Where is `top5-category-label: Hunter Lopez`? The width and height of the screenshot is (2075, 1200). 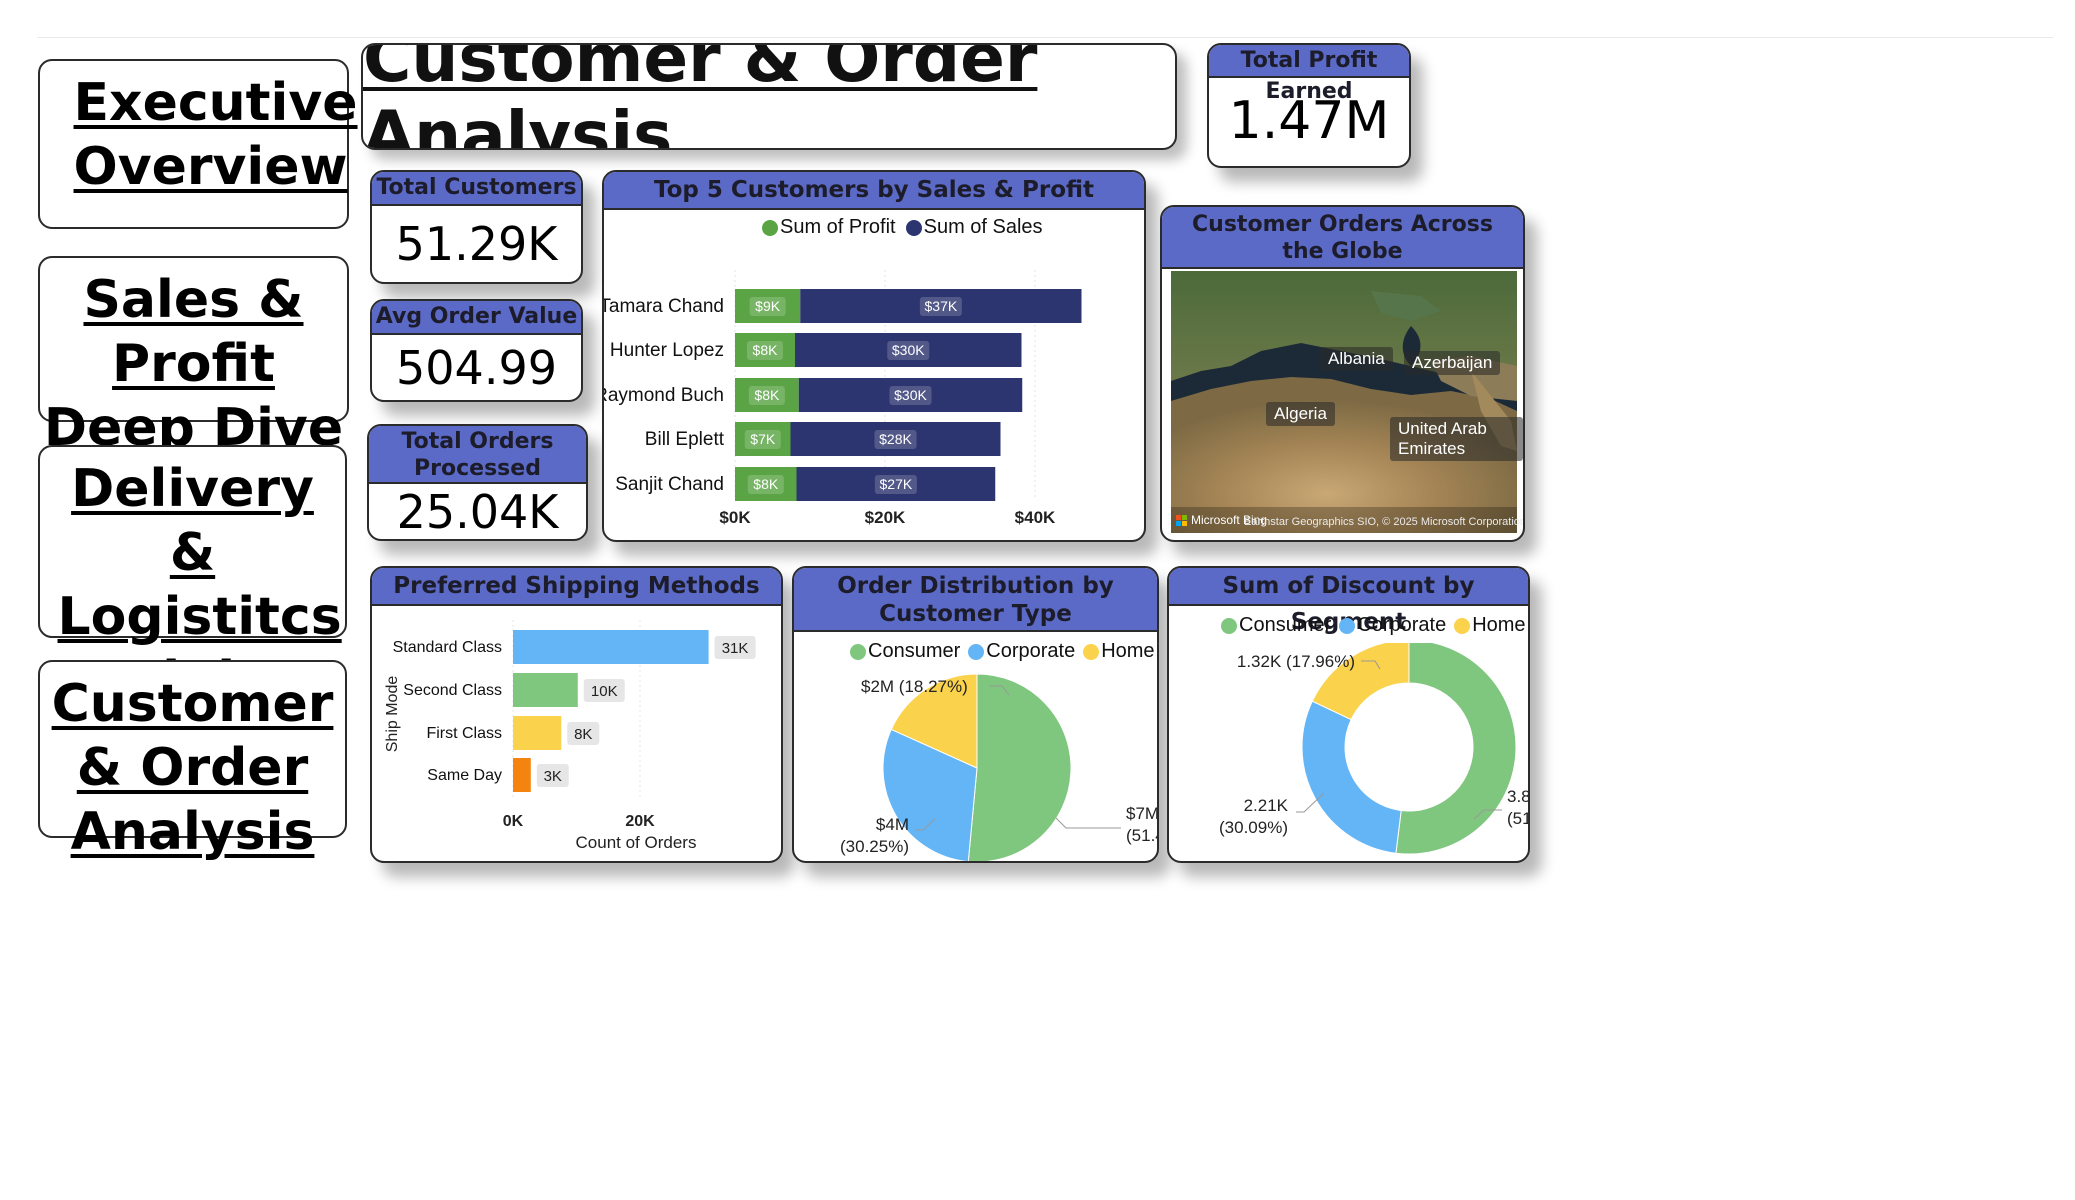
top5-category-label: Hunter Lopez is located at coordinates (667, 350).